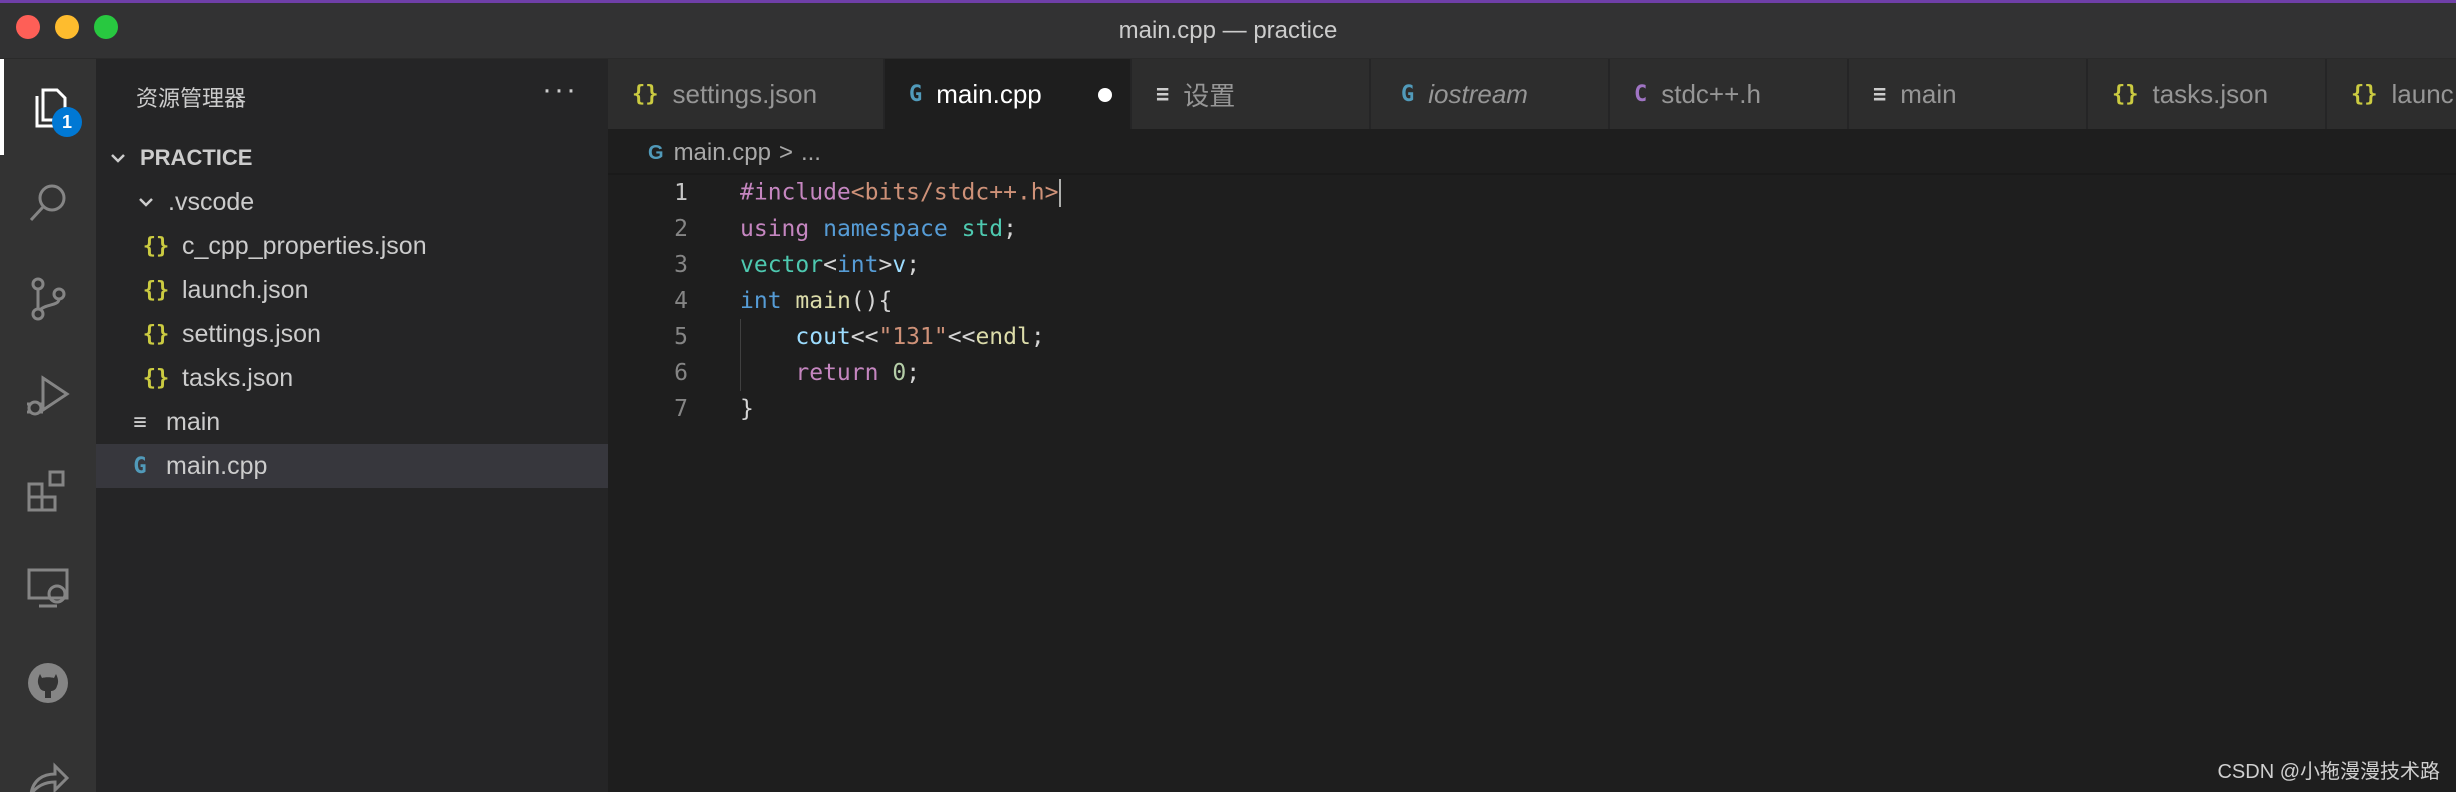  I want to click on workspace-section-header: PRACTICE, so click(178, 158).